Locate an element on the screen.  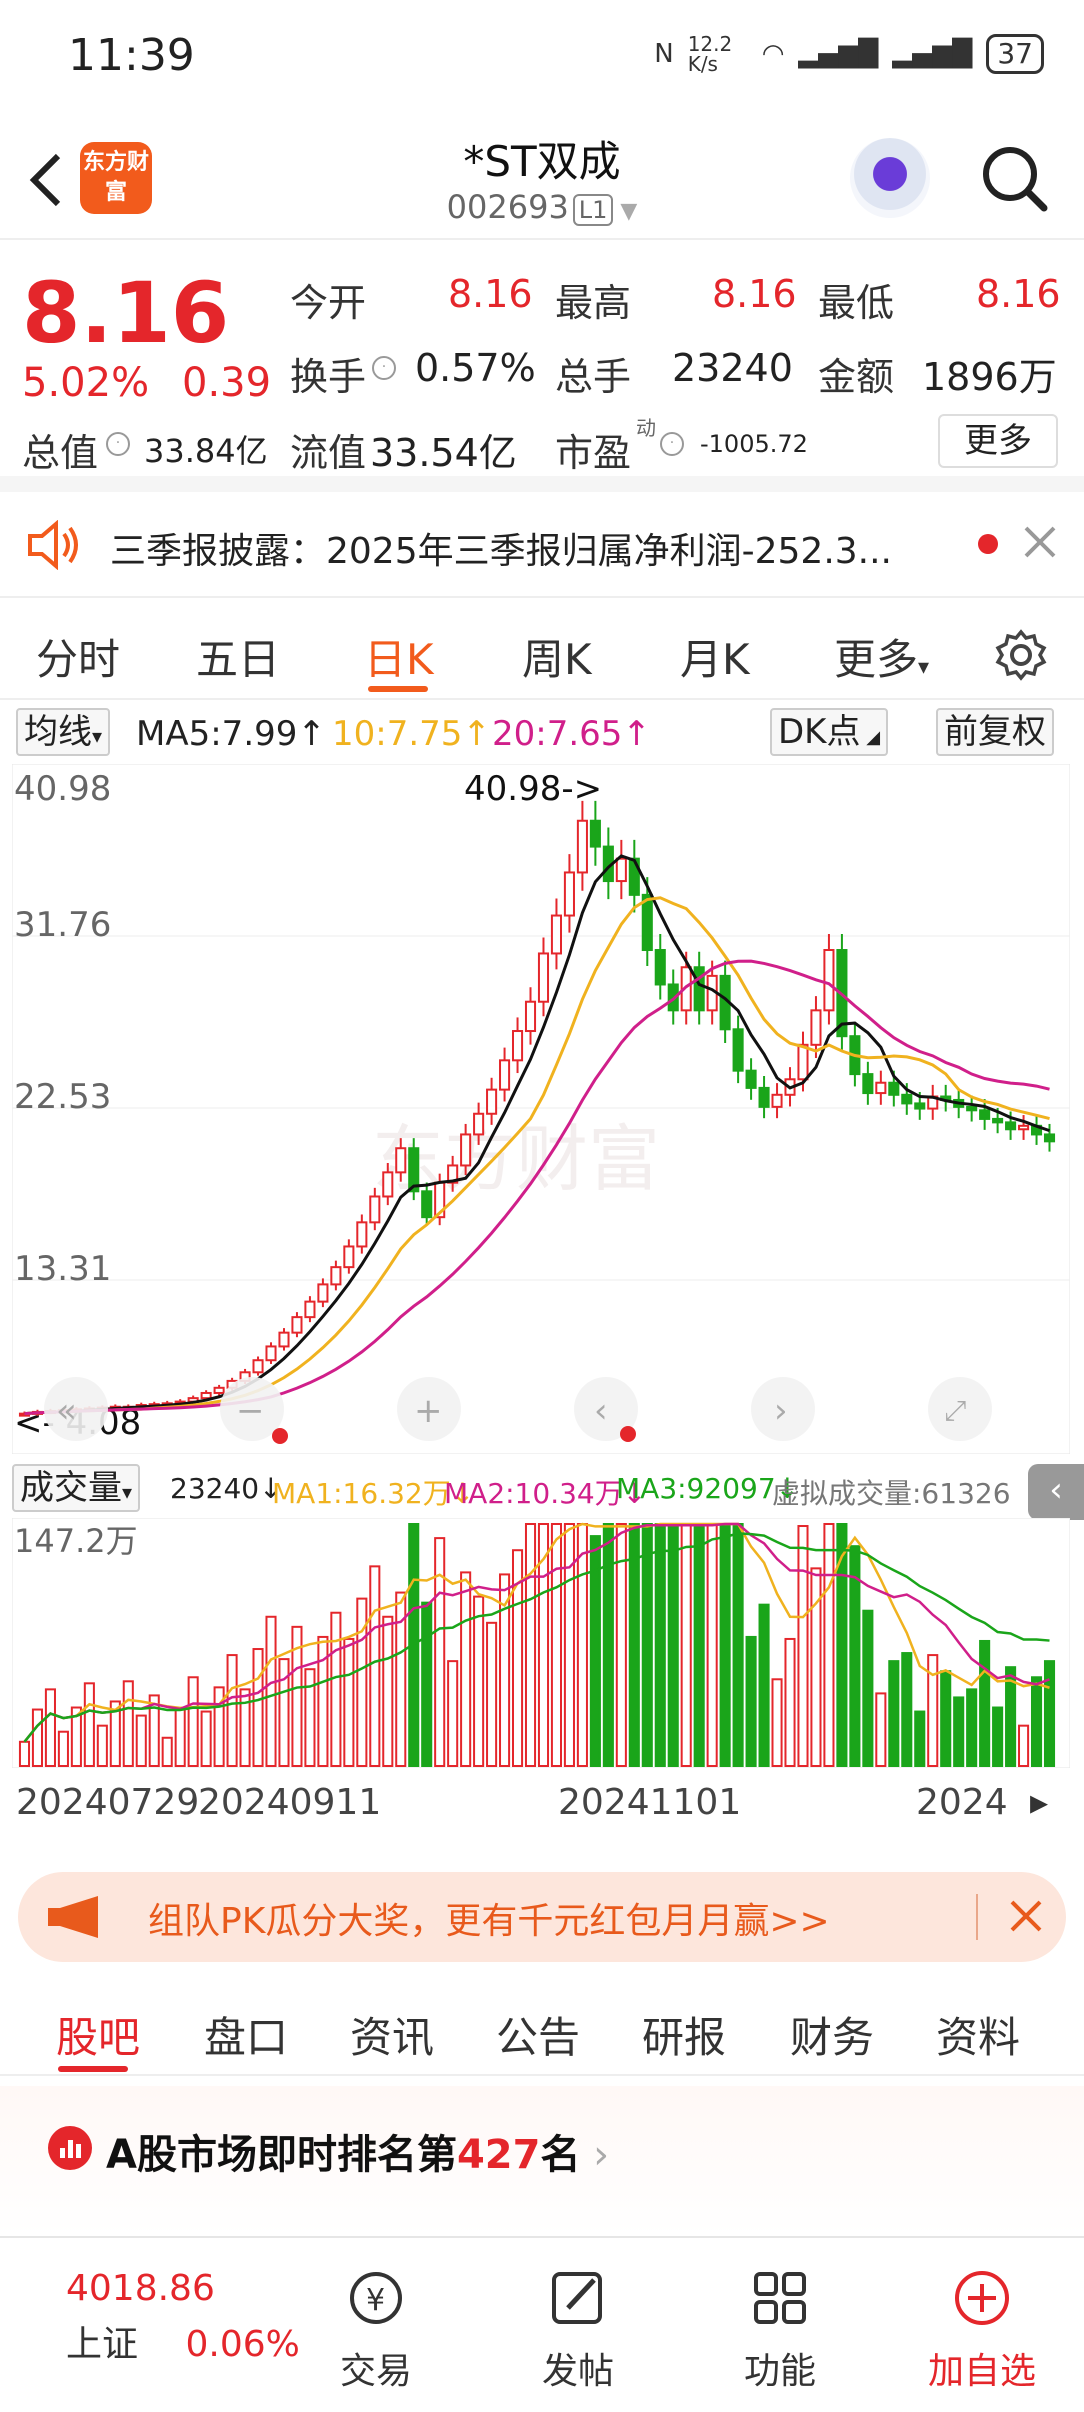
level-badge: L1 is located at coordinates (593, 210).